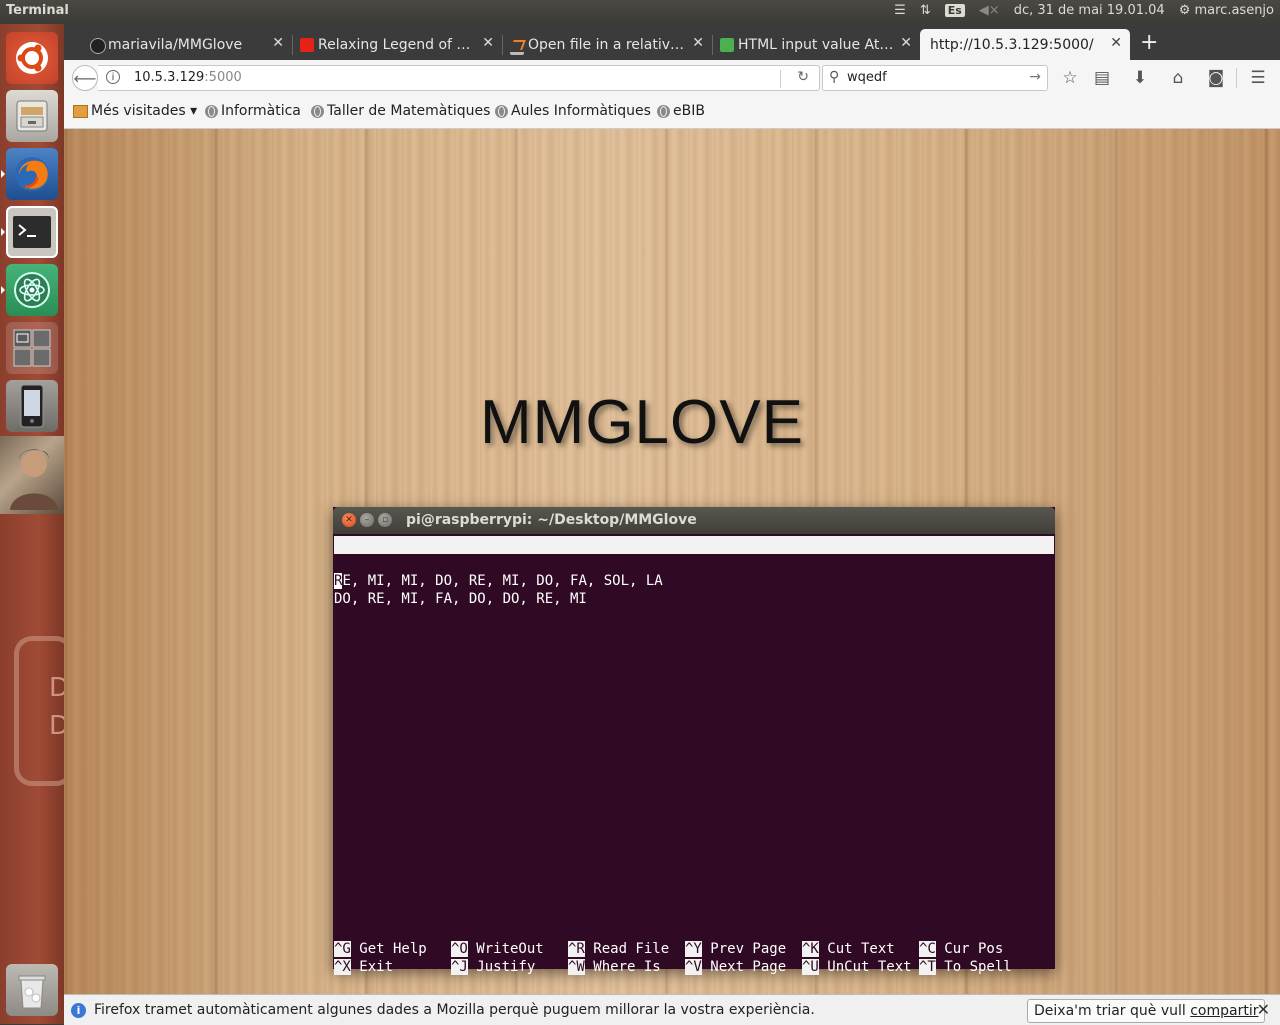 This screenshot has width=1280, height=1025. I want to click on search-go-arrow-icon: →, so click(1035, 77).